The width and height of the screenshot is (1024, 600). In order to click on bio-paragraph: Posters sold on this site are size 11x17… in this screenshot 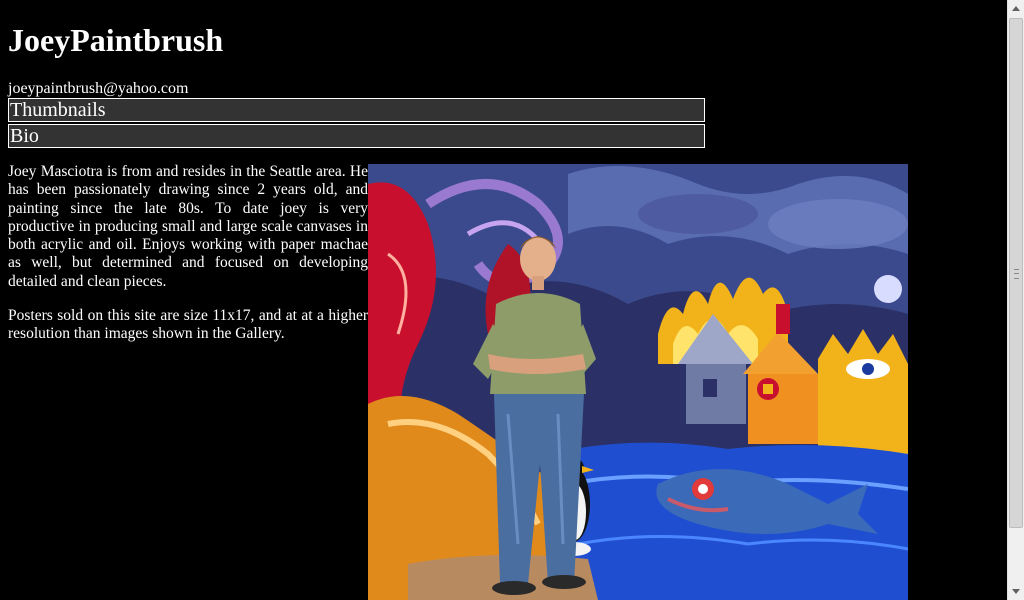, I will do `click(188, 325)`.